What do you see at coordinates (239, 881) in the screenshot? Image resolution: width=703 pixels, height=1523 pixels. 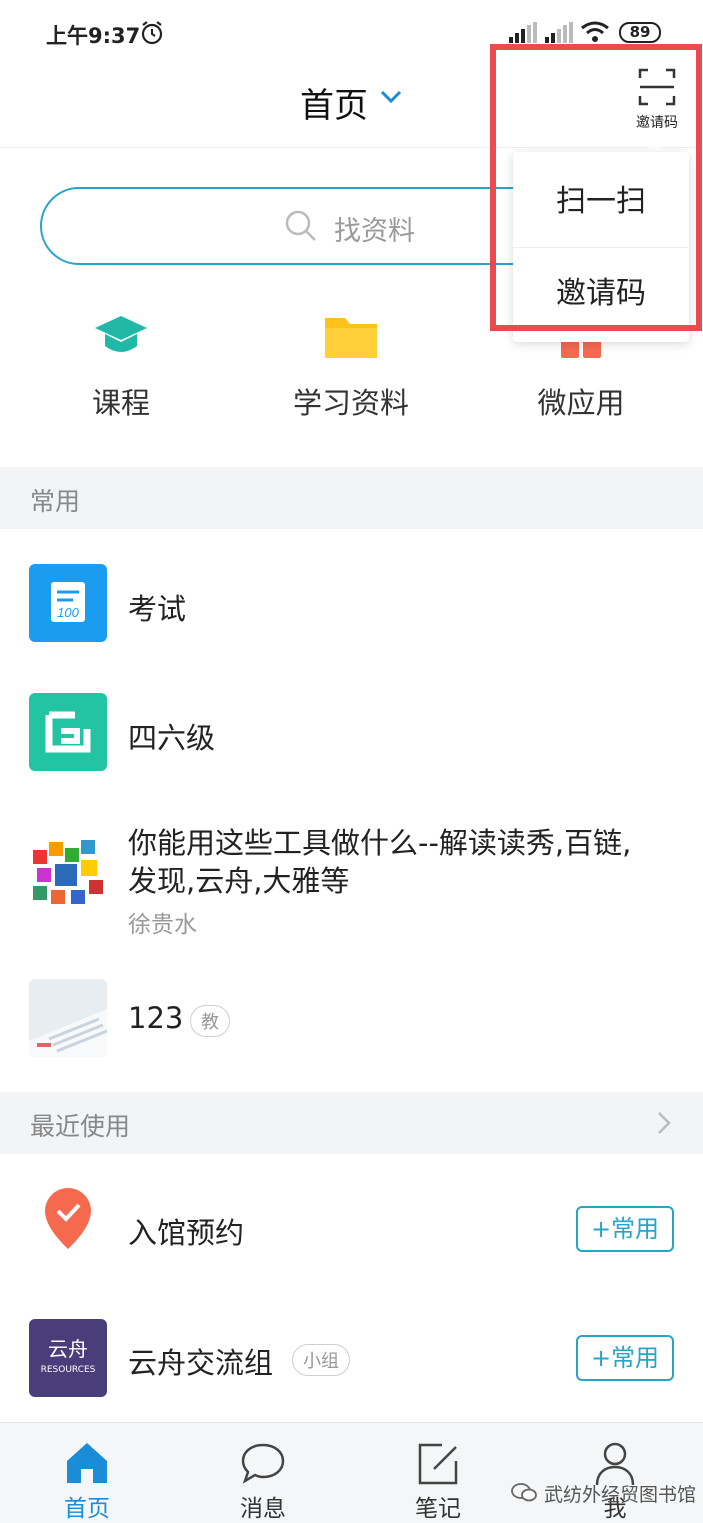 I see `list-item-title-line2: 发现,云舟,大雅等` at bounding box center [239, 881].